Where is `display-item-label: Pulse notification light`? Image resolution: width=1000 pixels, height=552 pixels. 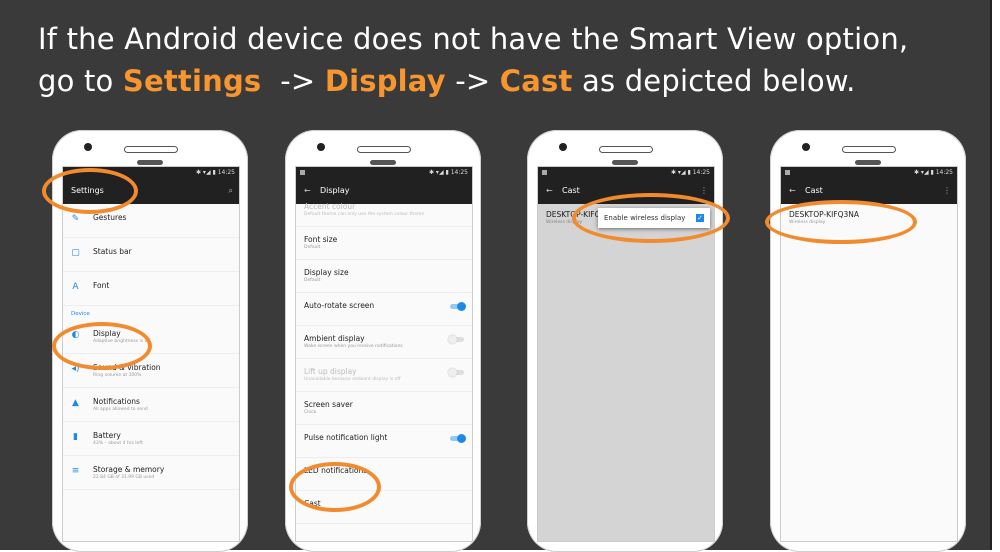 display-item-label: Pulse notification light is located at coordinates (346, 437).